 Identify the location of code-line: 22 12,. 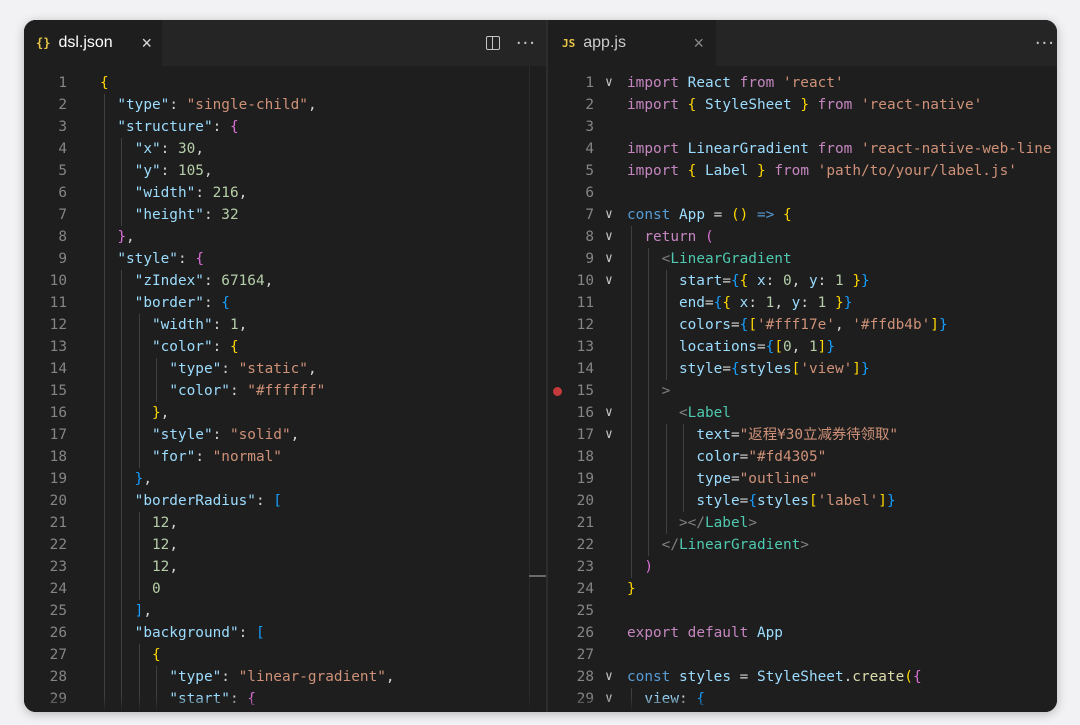
(285, 545).